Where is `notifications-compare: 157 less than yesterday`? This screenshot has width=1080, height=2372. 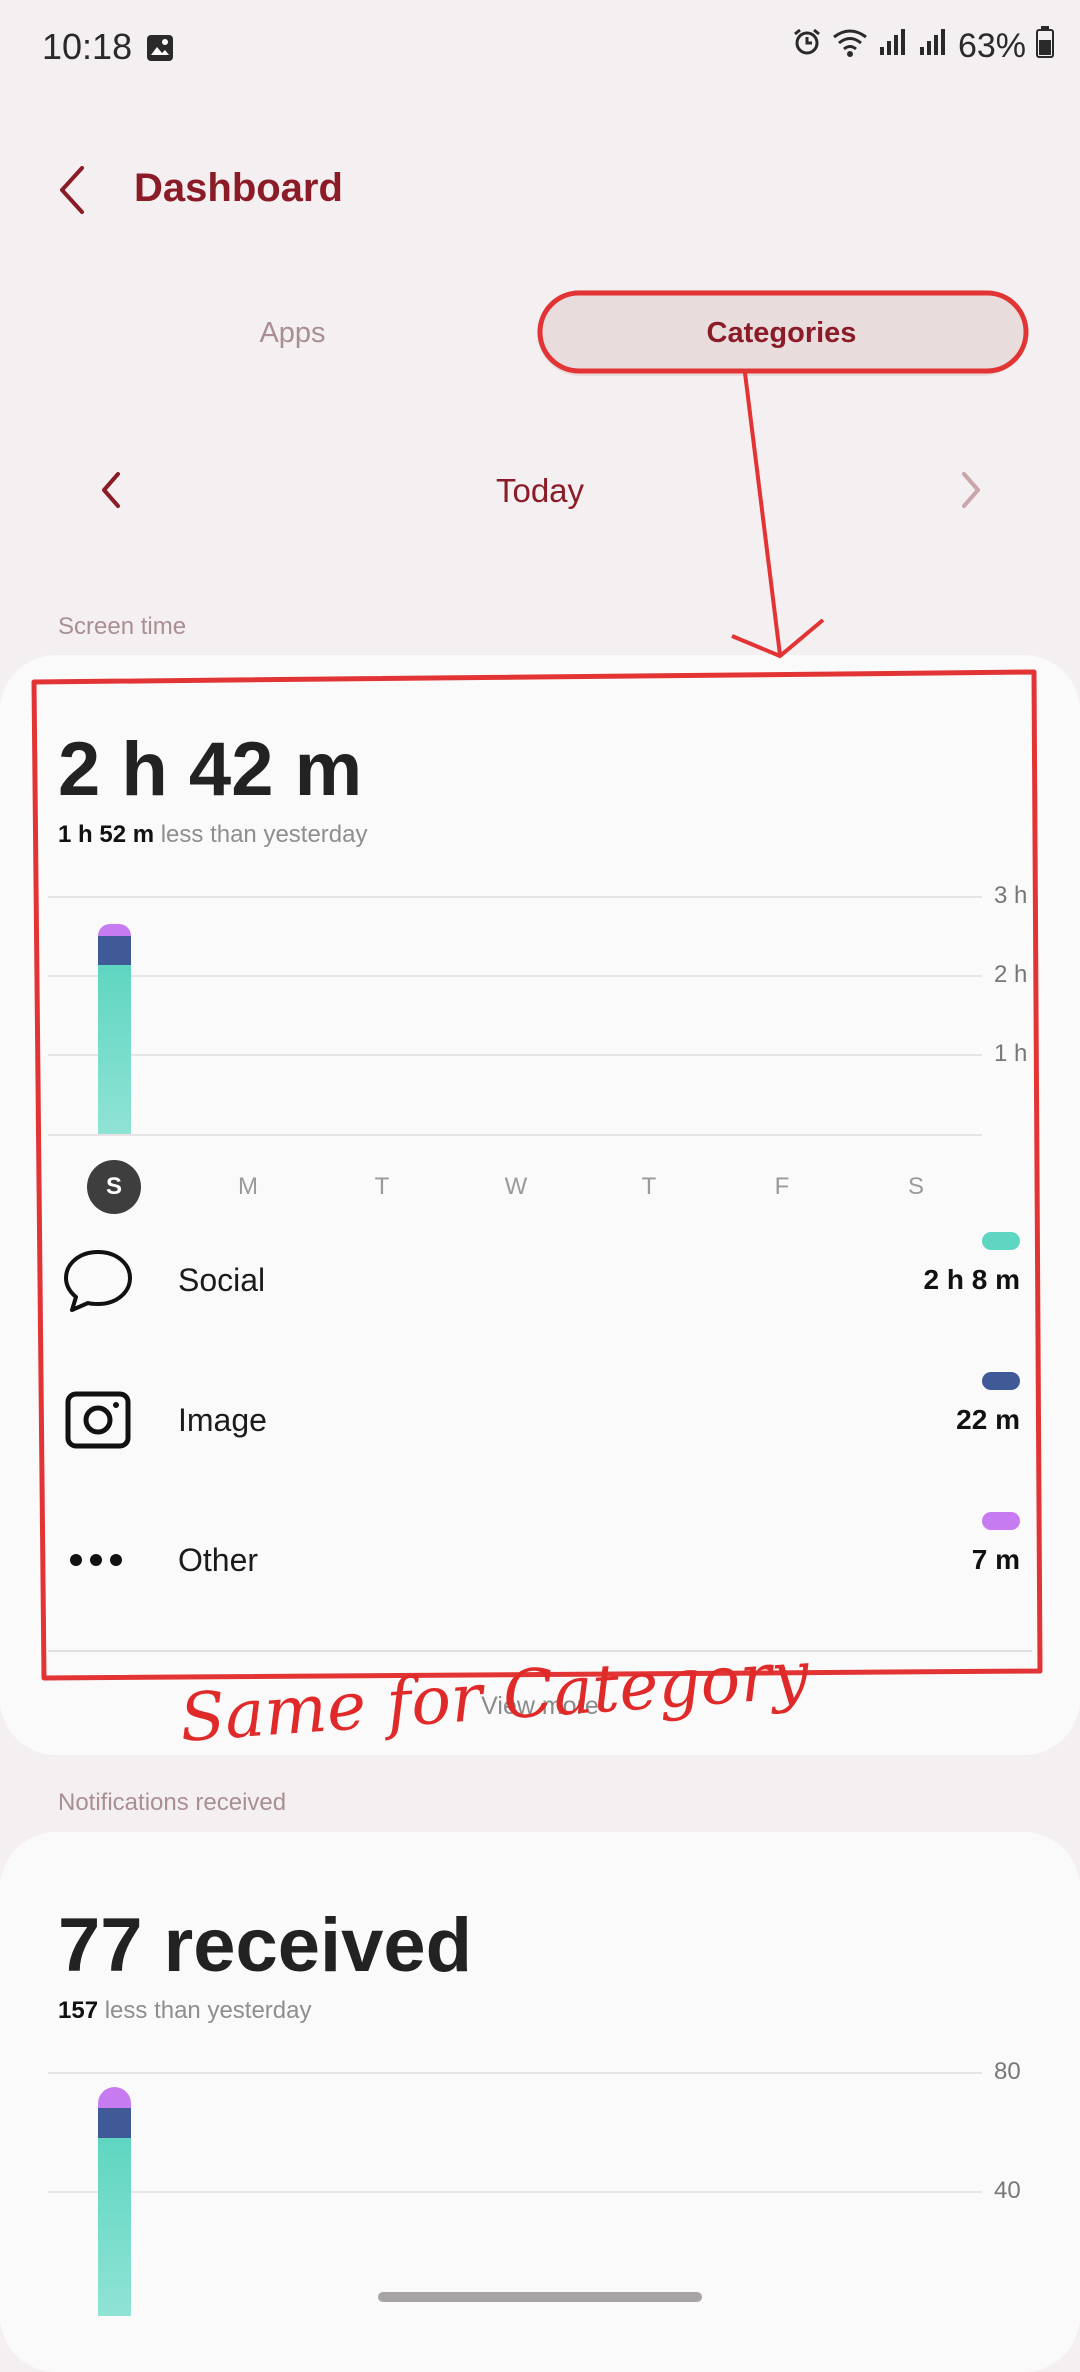 notifications-compare: 157 less than yesterday is located at coordinates (185, 2011).